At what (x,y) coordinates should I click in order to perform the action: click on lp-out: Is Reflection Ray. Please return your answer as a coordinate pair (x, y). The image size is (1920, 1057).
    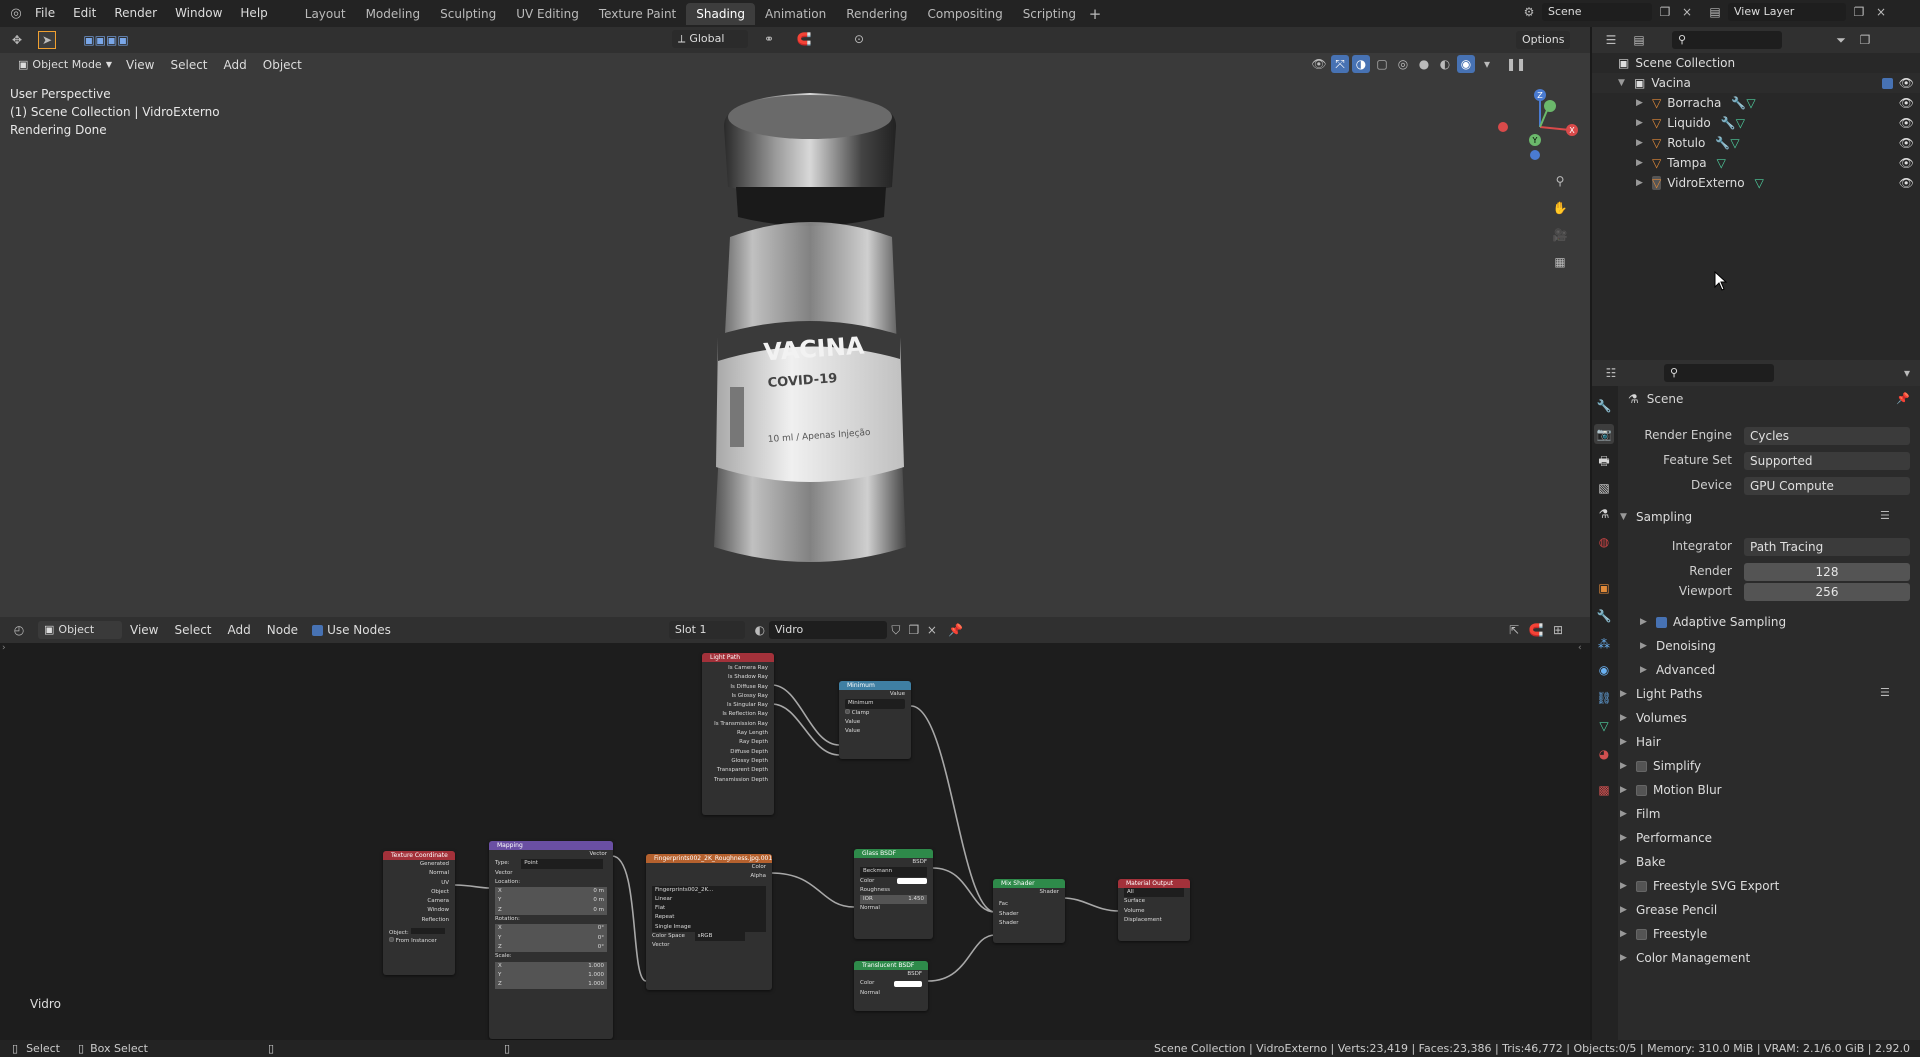
    Looking at the image, I should click on (738, 714).